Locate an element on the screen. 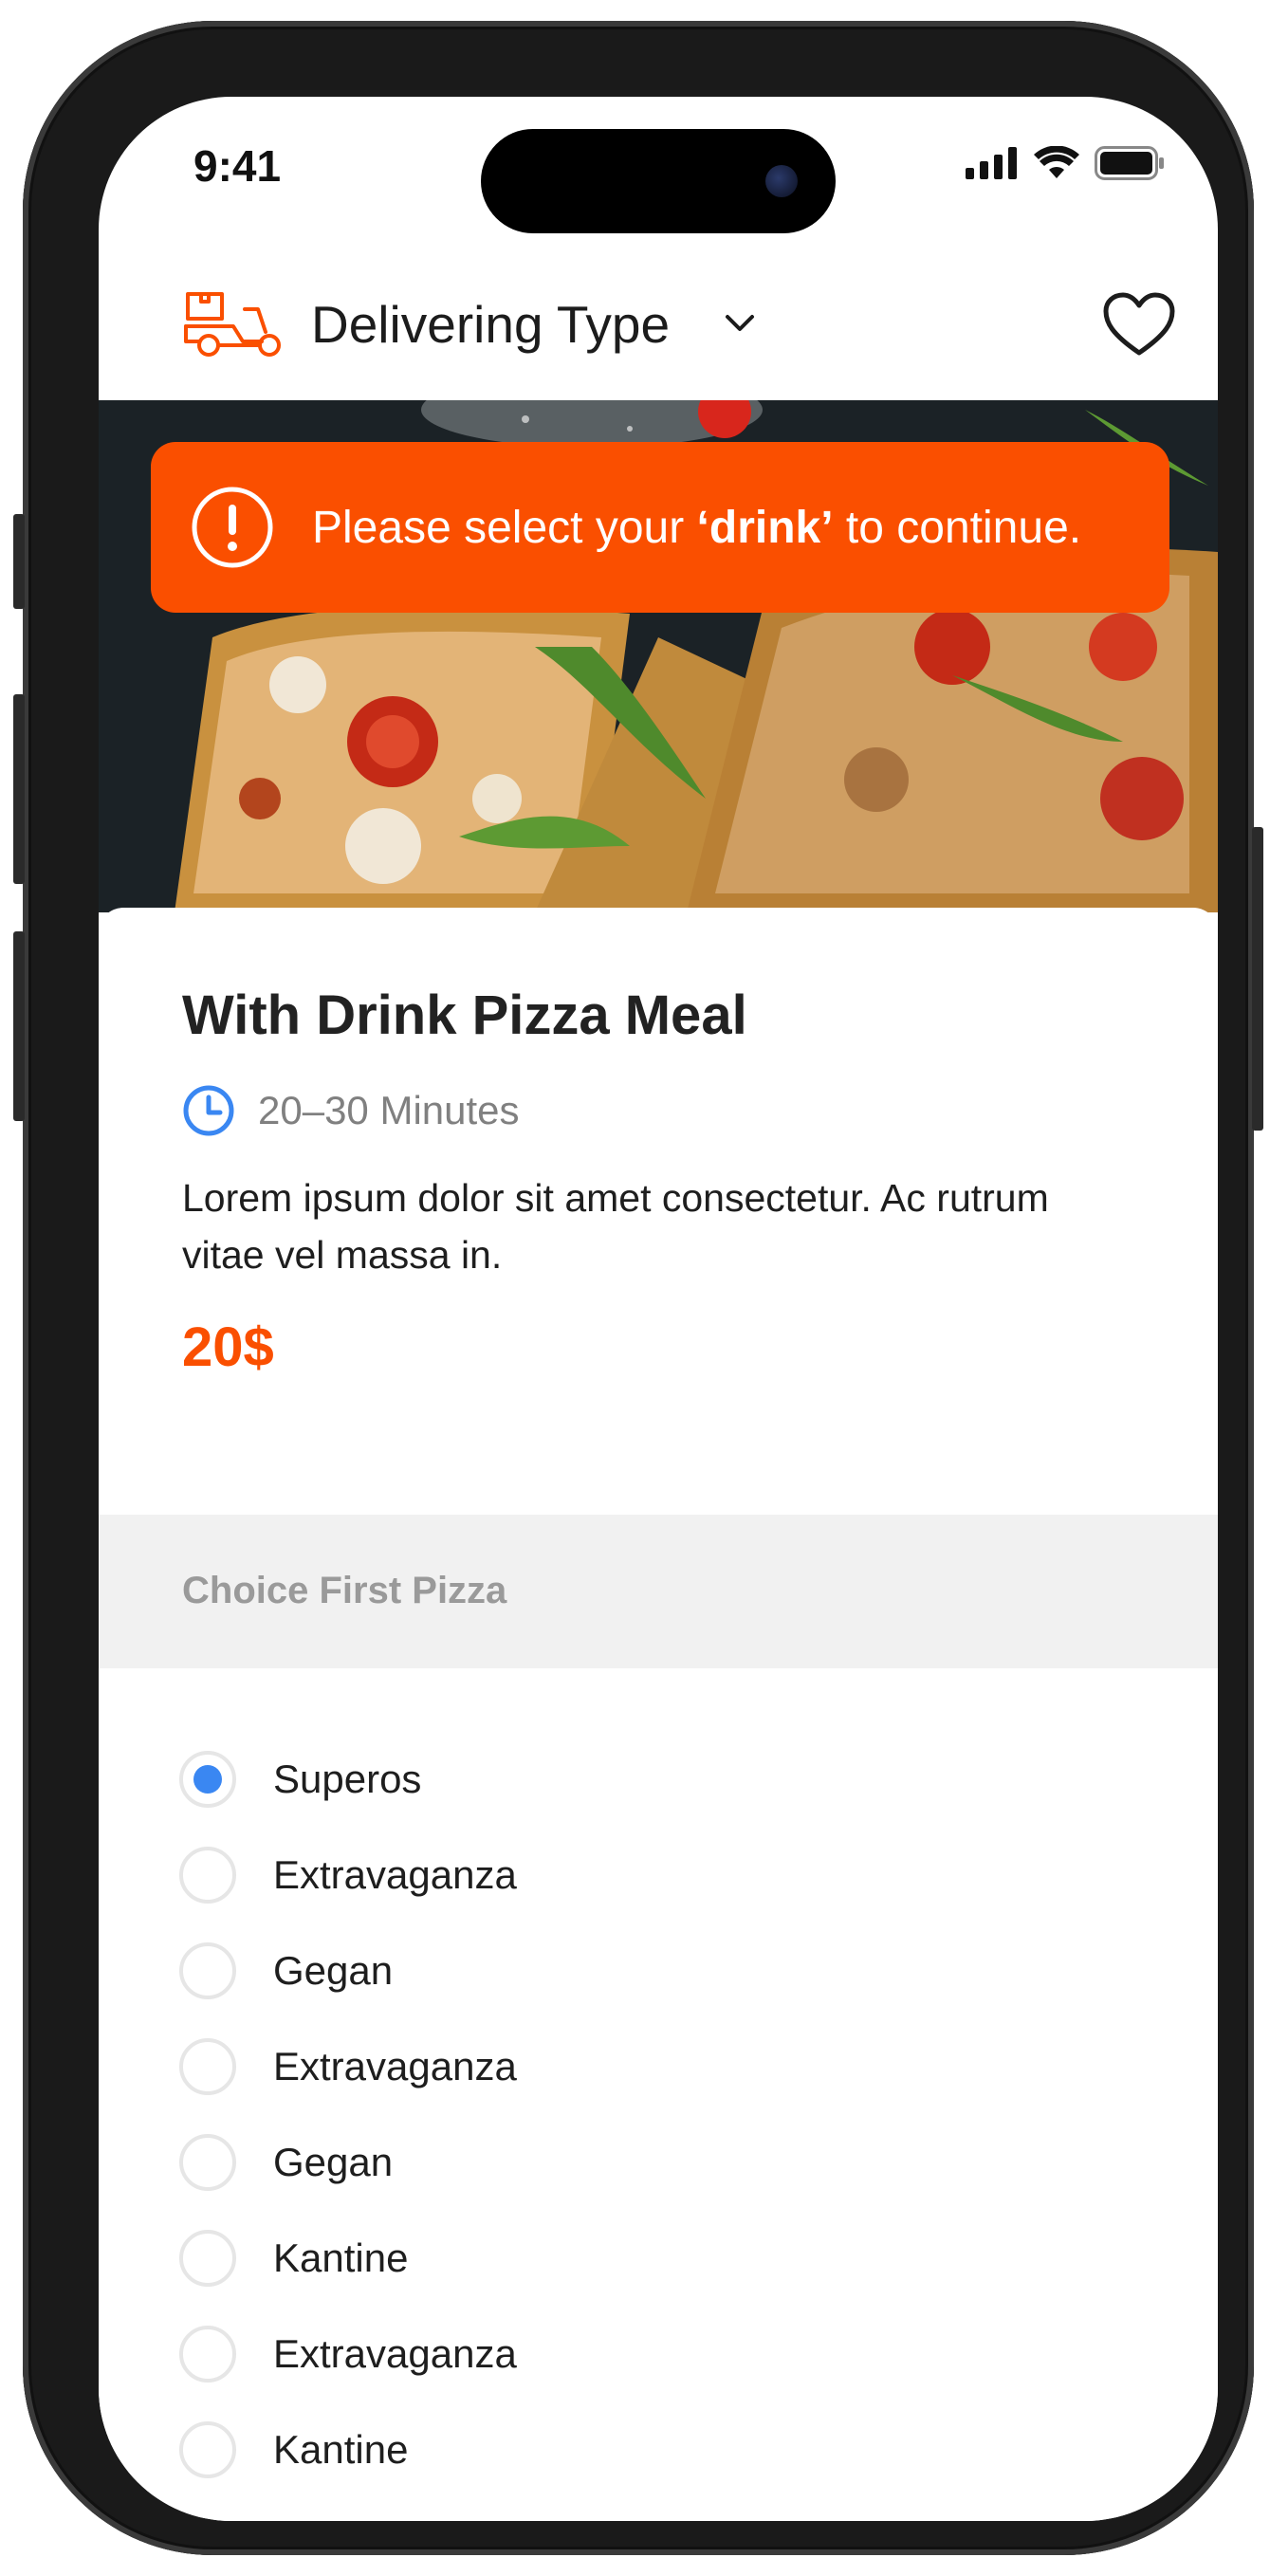  favorite-heart-icon is located at coordinates (1139, 325).